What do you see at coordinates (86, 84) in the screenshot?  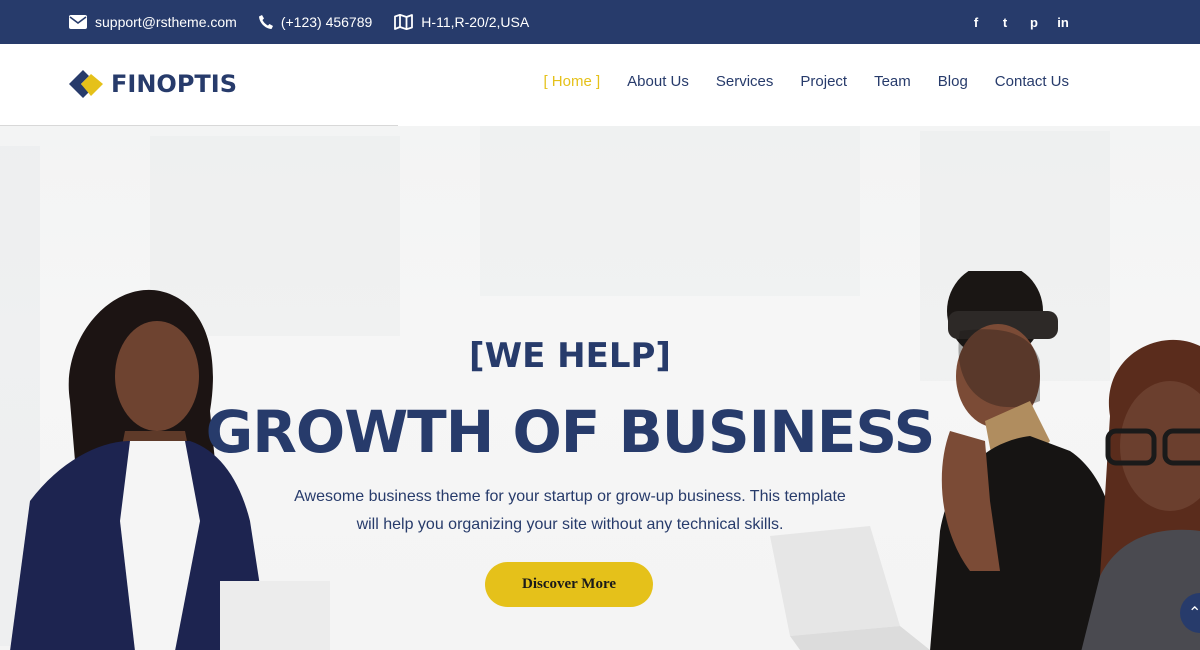 I see `logo-mark-icon` at bounding box center [86, 84].